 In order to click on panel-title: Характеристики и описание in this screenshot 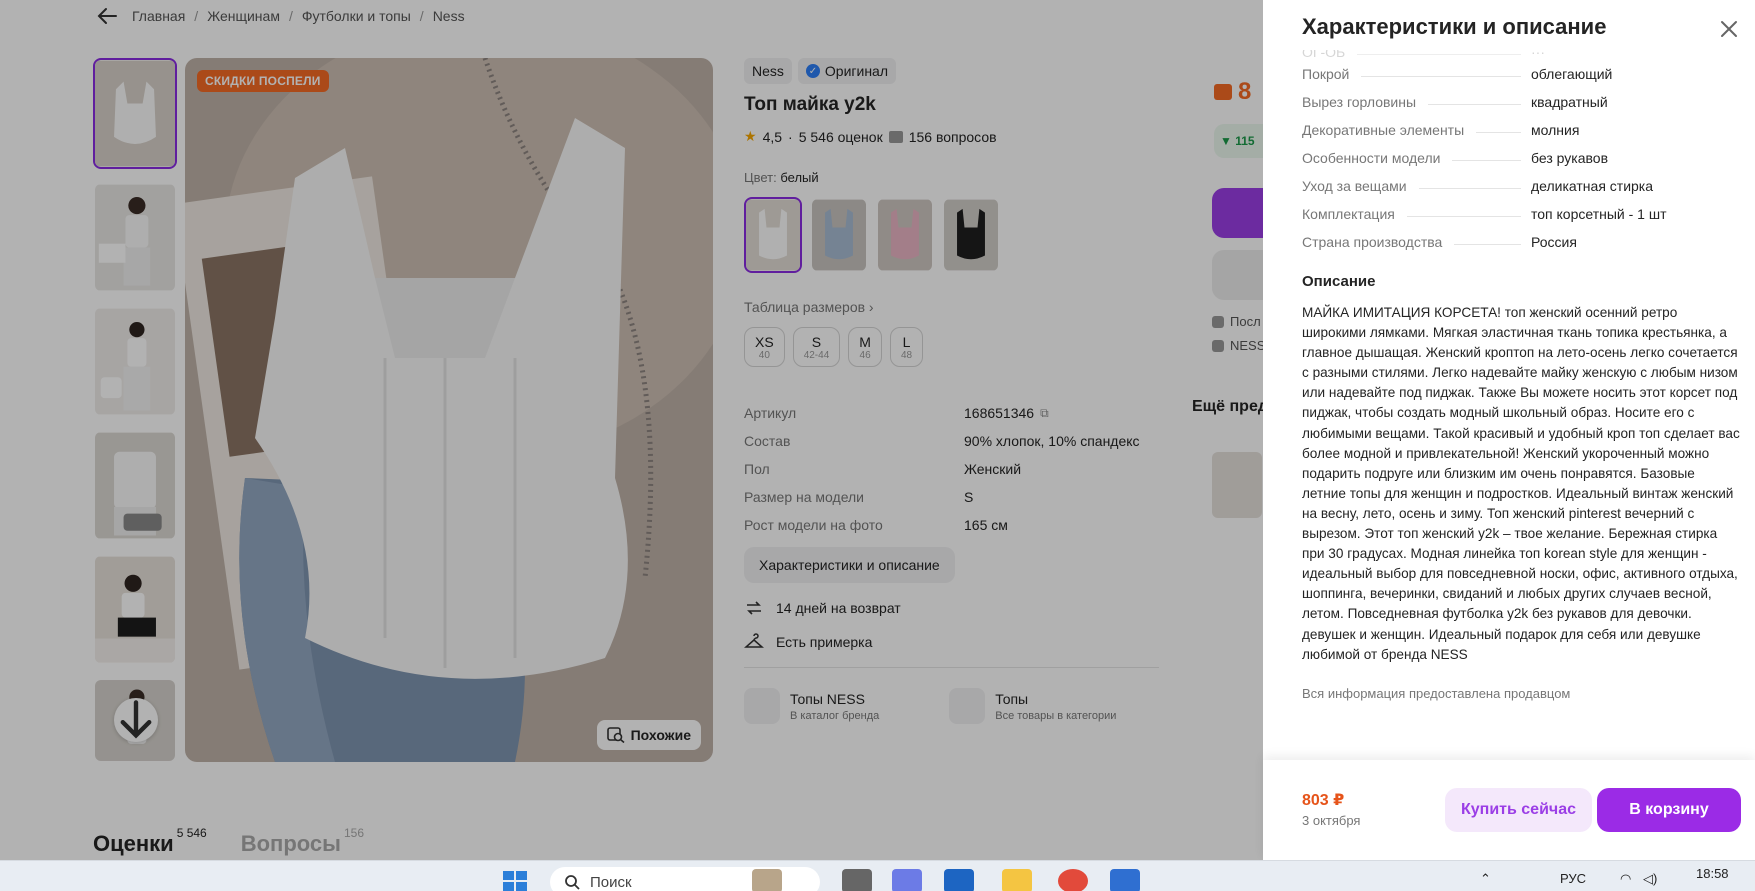, I will do `click(1454, 26)`.